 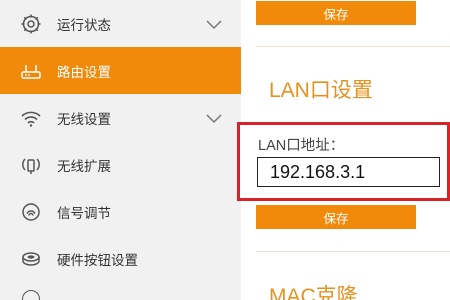 What do you see at coordinates (120, 23) in the screenshot?
I see `sidebar-item-running-status: 运行状态` at bounding box center [120, 23].